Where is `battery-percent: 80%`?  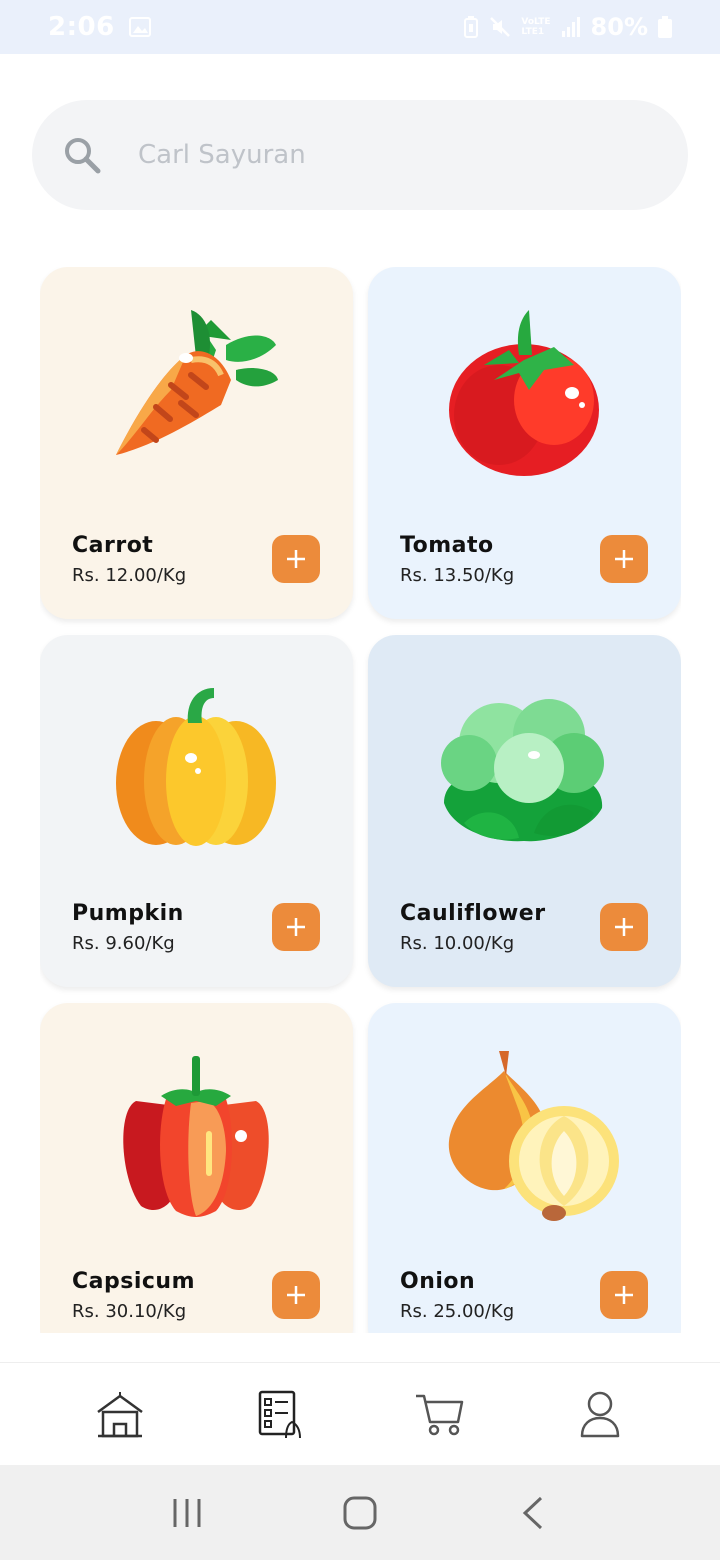 battery-percent: 80% is located at coordinates (619, 27).